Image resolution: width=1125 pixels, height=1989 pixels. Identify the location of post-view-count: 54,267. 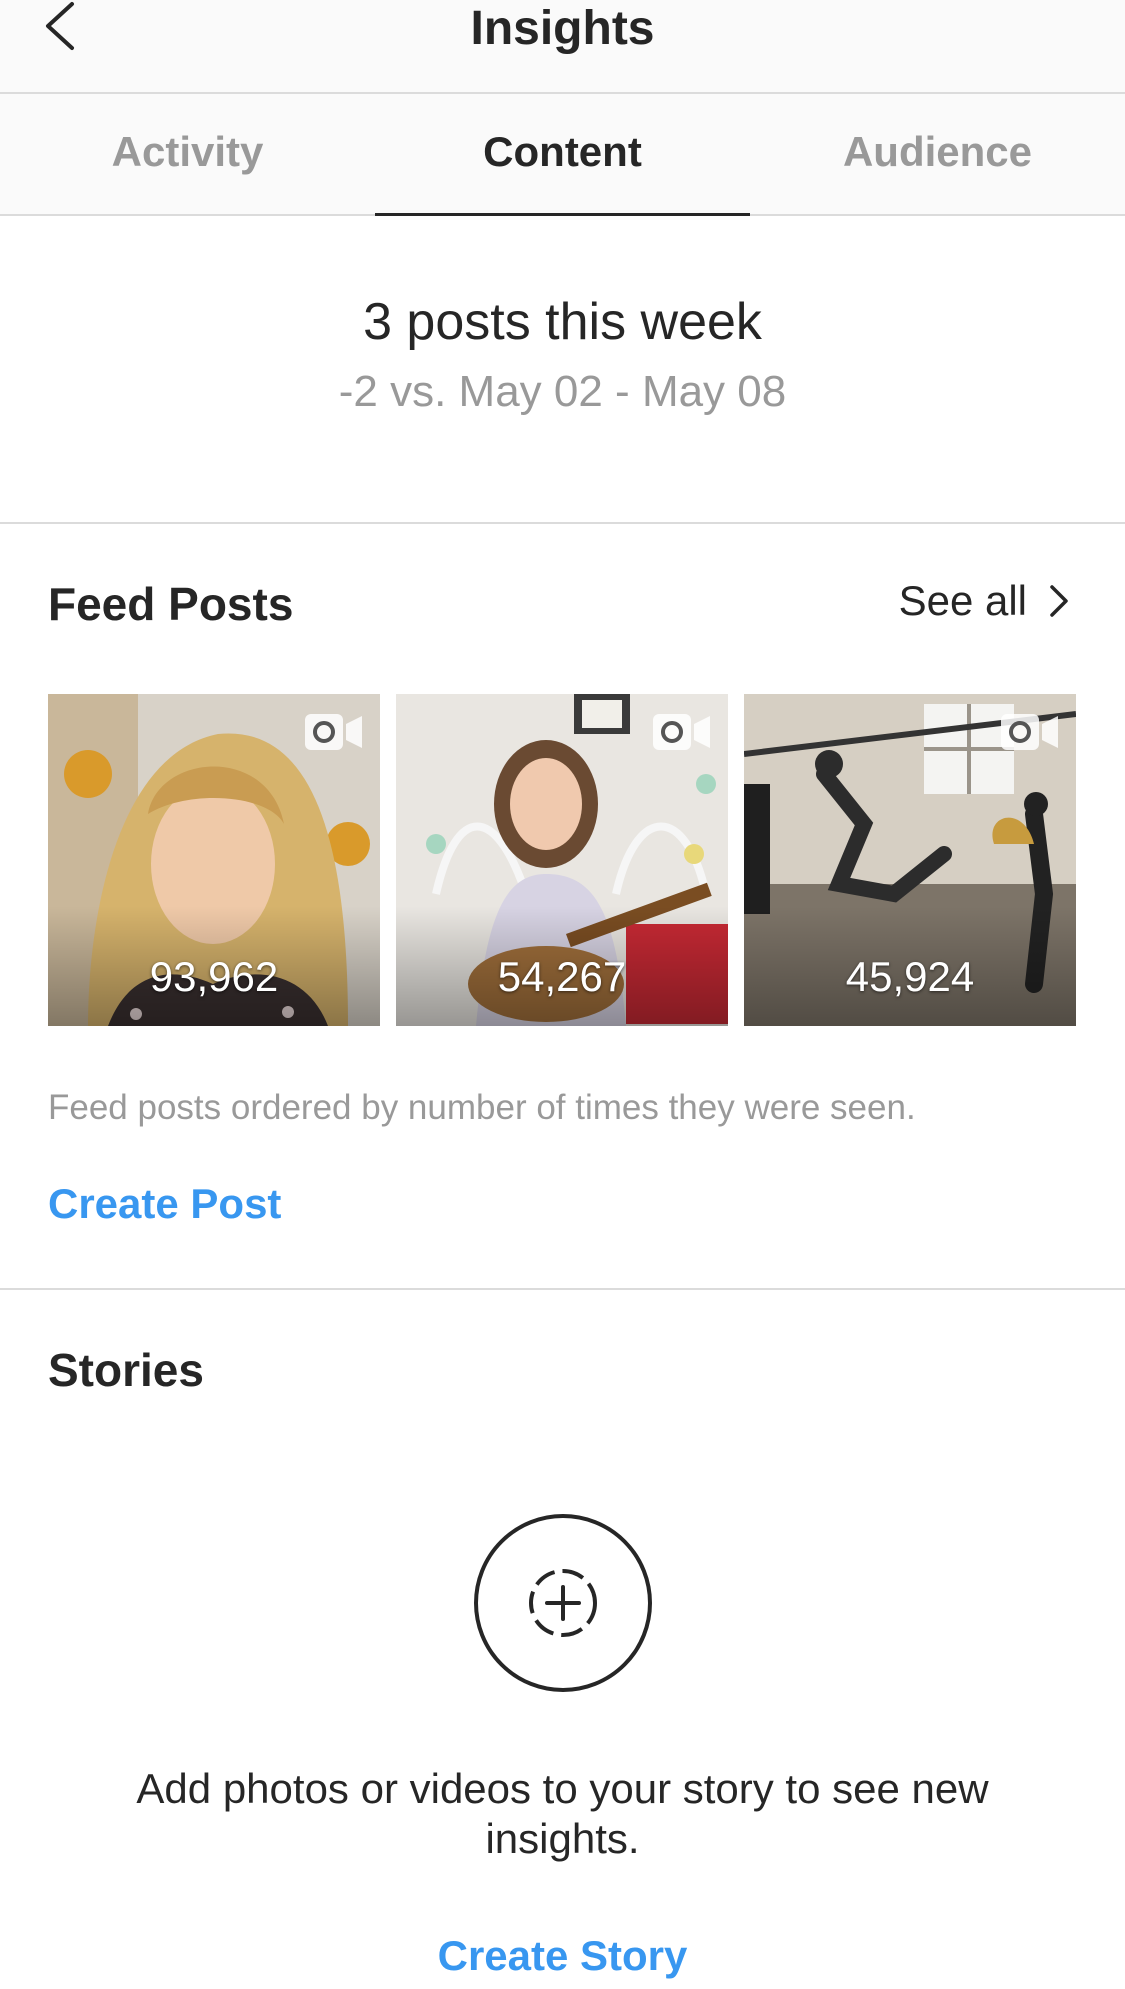
(562, 976).